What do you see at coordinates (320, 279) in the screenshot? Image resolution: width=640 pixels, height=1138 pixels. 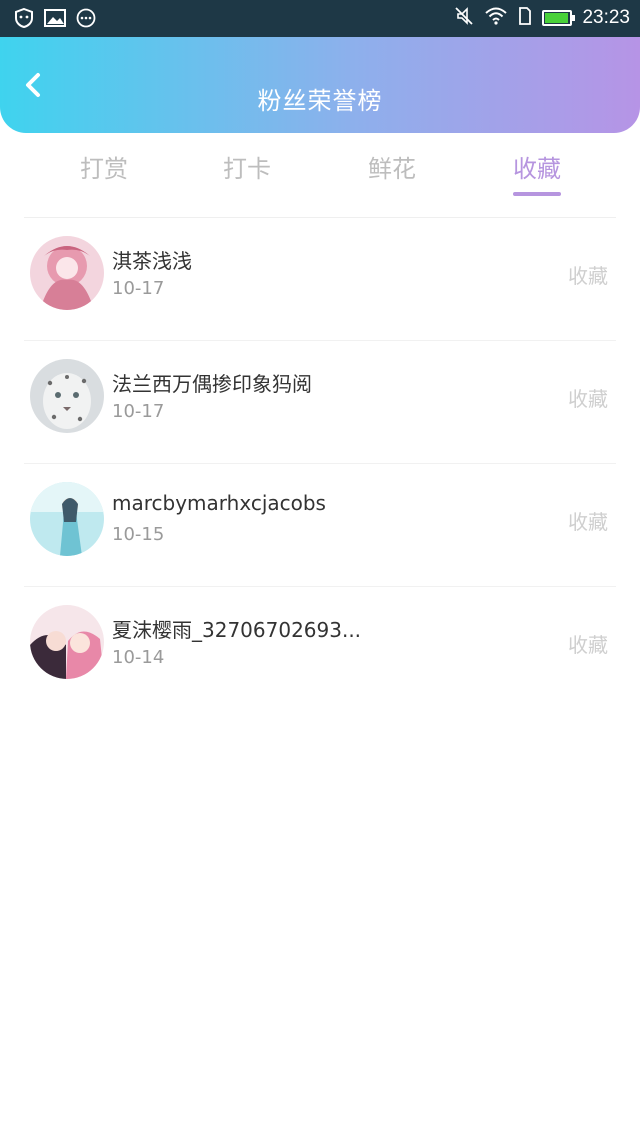 I see `list-item: 淇茶浅浅 10-17 收藏` at bounding box center [320, 279].